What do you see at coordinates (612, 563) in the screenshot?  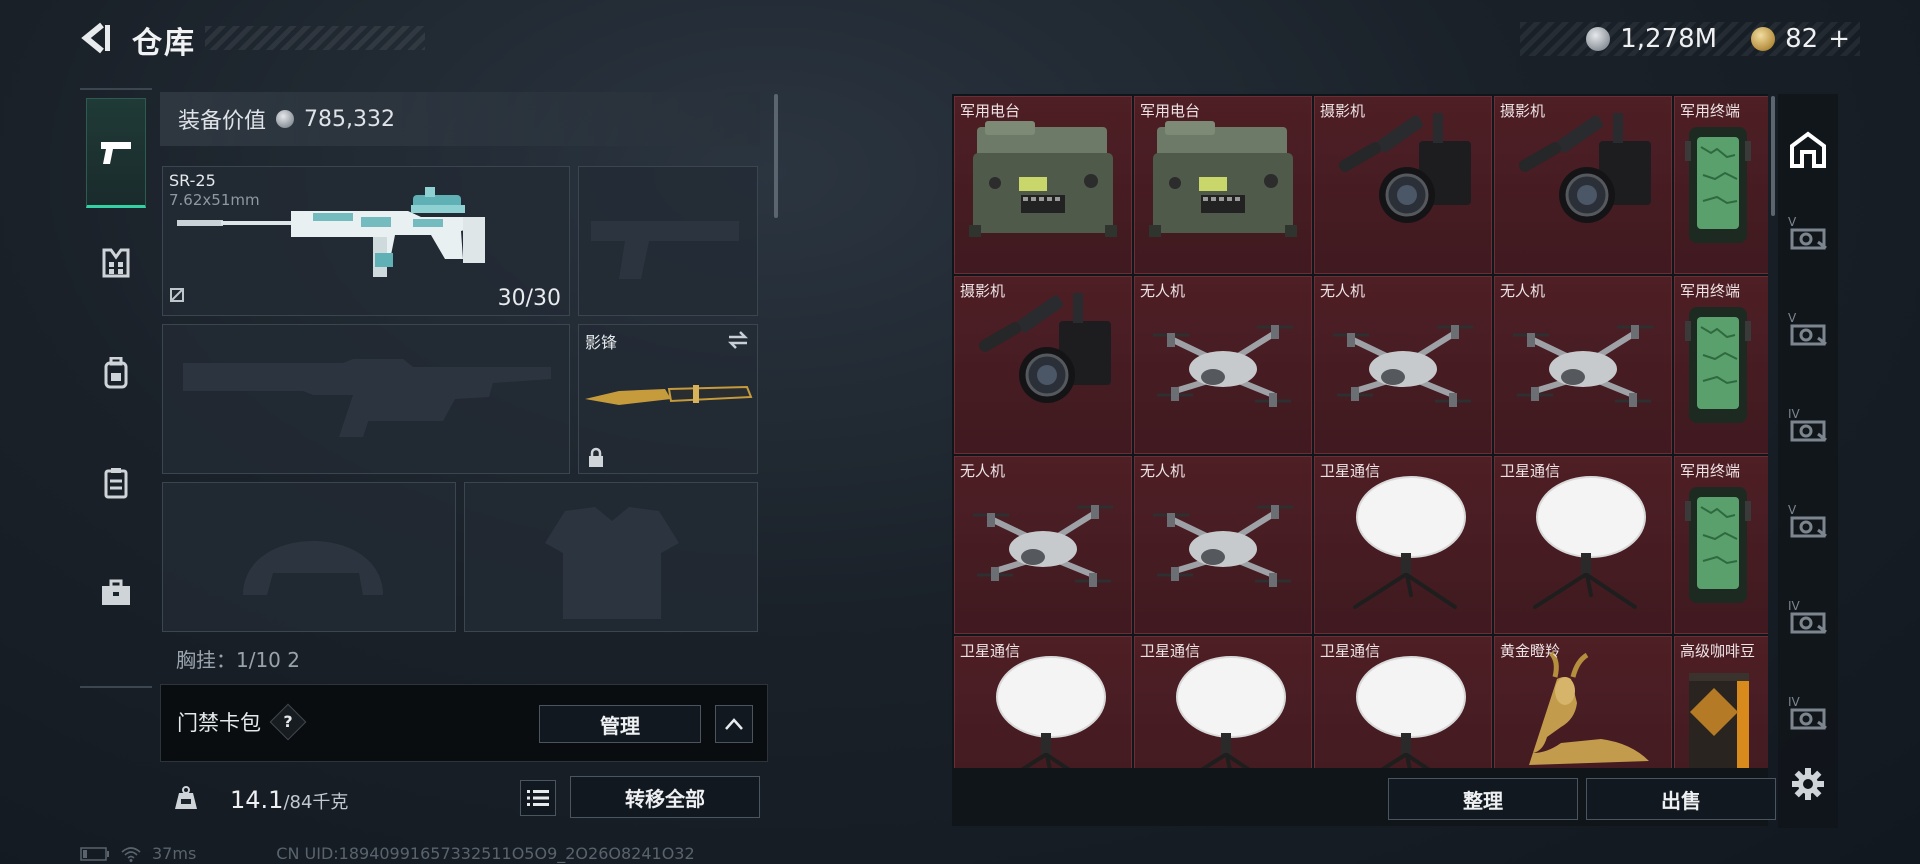 I see `armor-silhouette-icon` at bounding box center [612, 563].